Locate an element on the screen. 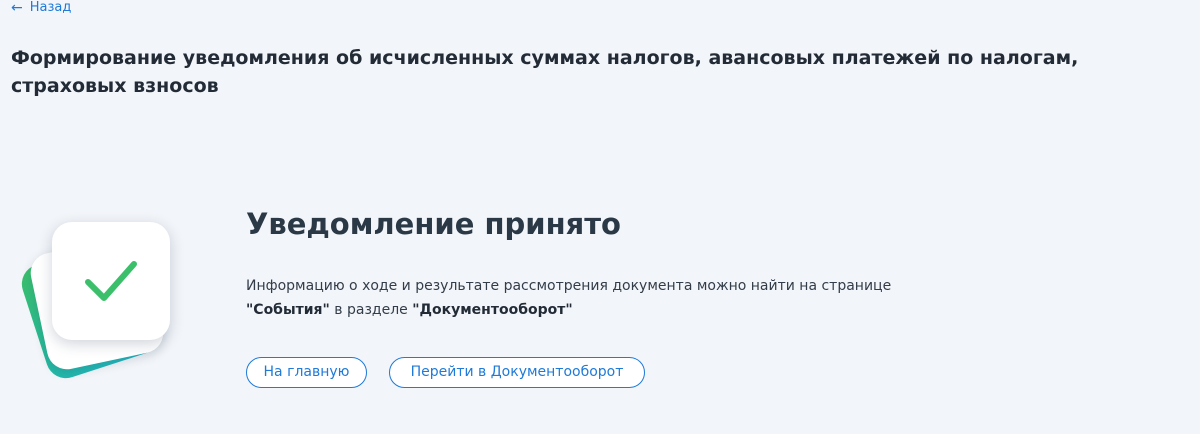  card-front-shape is located at coordinates (111, 281).